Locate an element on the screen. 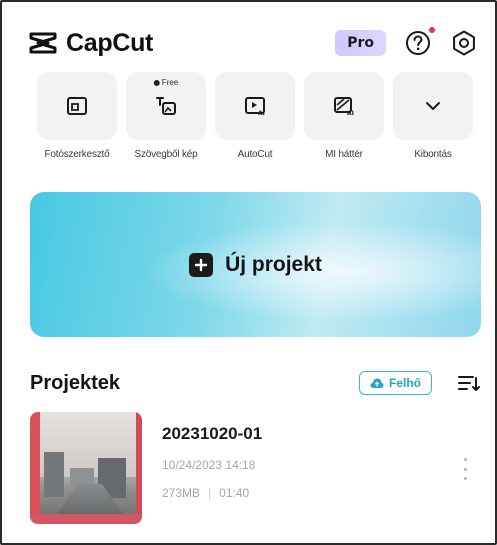  project-meta: 273MB | 01:40 is located at coordinates (212, 493).